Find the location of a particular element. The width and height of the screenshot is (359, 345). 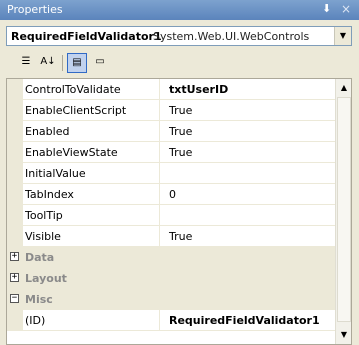

close-icon: × is located at coordinates (346, 9).